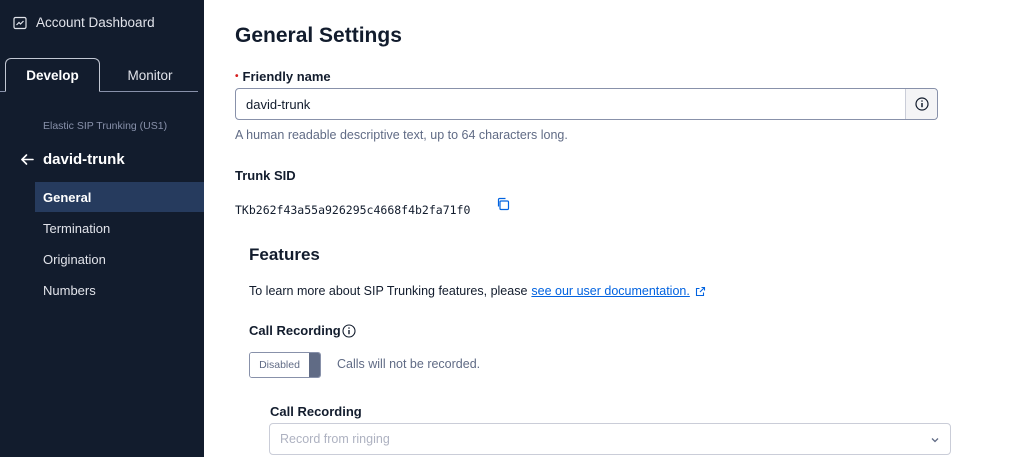  I want to click on trunk-sid-value: TKb262f43a55a926295c4668f4b2fa71f0, so click(353, 210).